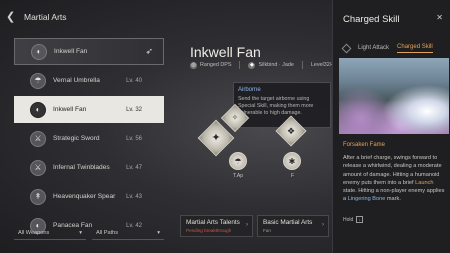 This screenshot has height=253, width=450. I want to click on hold-hint: Hold ↓, so click(353, 219).